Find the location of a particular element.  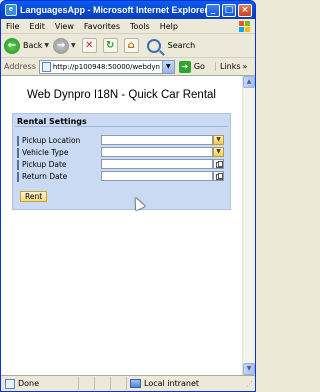

menu-bar: File Edit View Favorites Tools Help is located at coordinates (128, 26).